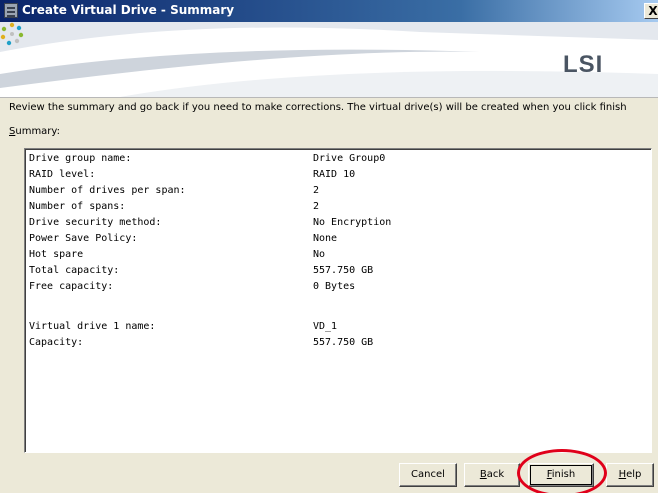 The width and height of the screenshot is (658, 493). Describe the element at coordinates (34, 131) in the screenshot. I see `summary-label: Summary:` at that location.